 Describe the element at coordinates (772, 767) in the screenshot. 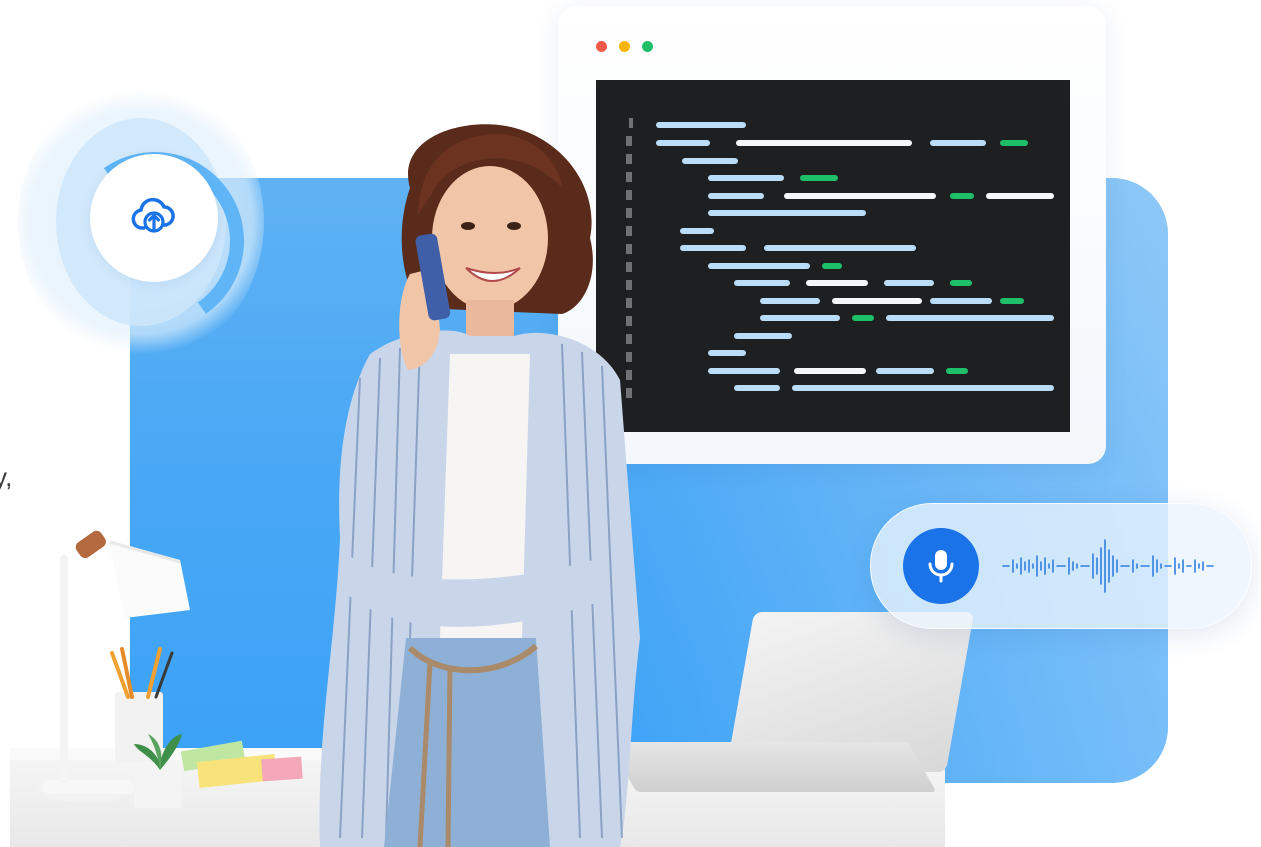

I see `laptop-keyboard` at that location.